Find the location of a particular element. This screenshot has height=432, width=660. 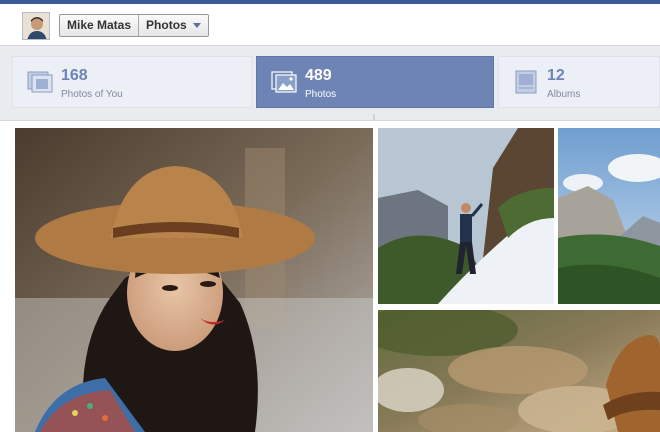

tab-photos-of-you: 168 Photos of You is located at coordinates (132, 82).